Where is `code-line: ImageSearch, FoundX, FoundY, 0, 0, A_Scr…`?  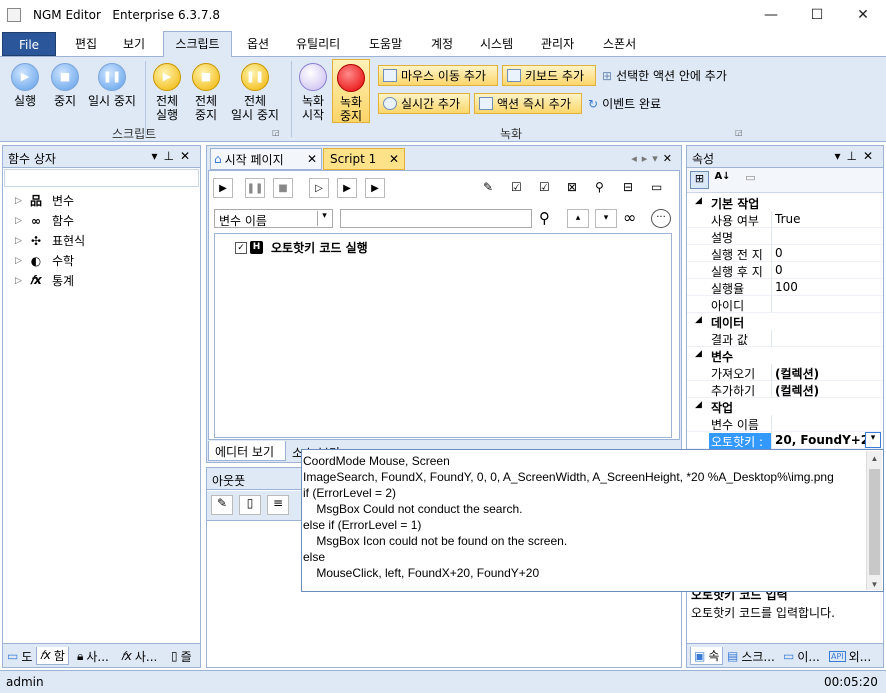 code-line: ImageSearch, FoundX, FoundY, 0, 0, A_Scr… is located at coordinates (592, 477).